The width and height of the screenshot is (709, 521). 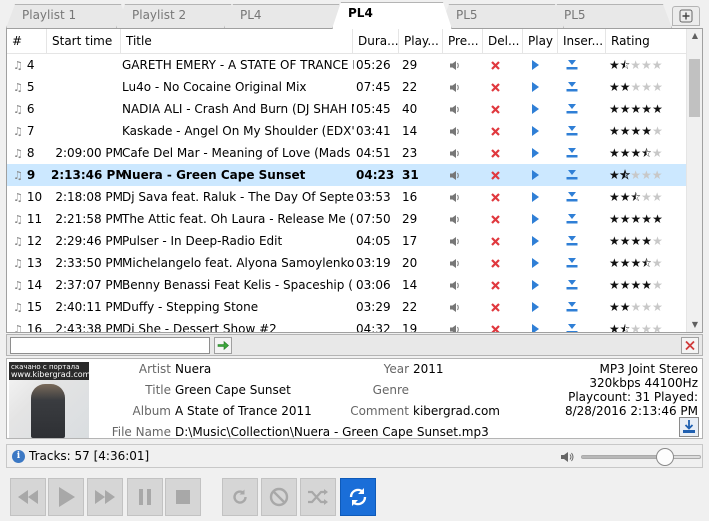 I want to click on stop-button, so click(x=183, y=497).